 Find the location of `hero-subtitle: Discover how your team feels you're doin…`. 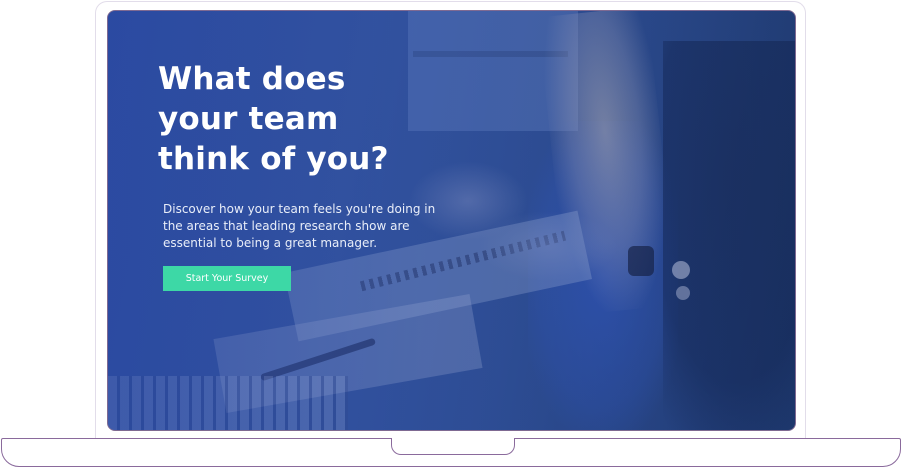

hero-subtitle: Discover how your team feels you're doin… is located at coordinates (299, 226).